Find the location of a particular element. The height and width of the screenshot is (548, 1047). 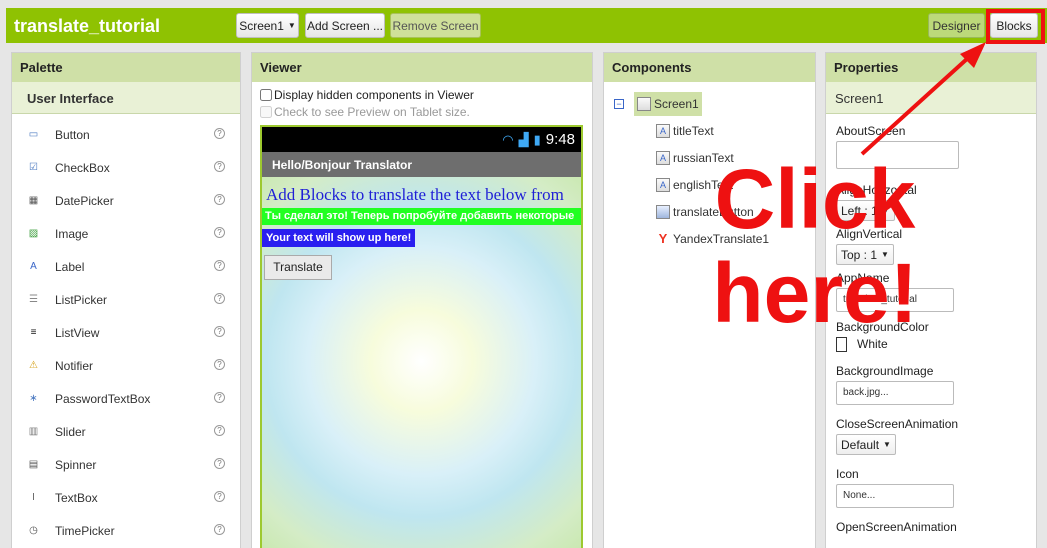

properties-title: Properties is located at coordinates (931, 67).